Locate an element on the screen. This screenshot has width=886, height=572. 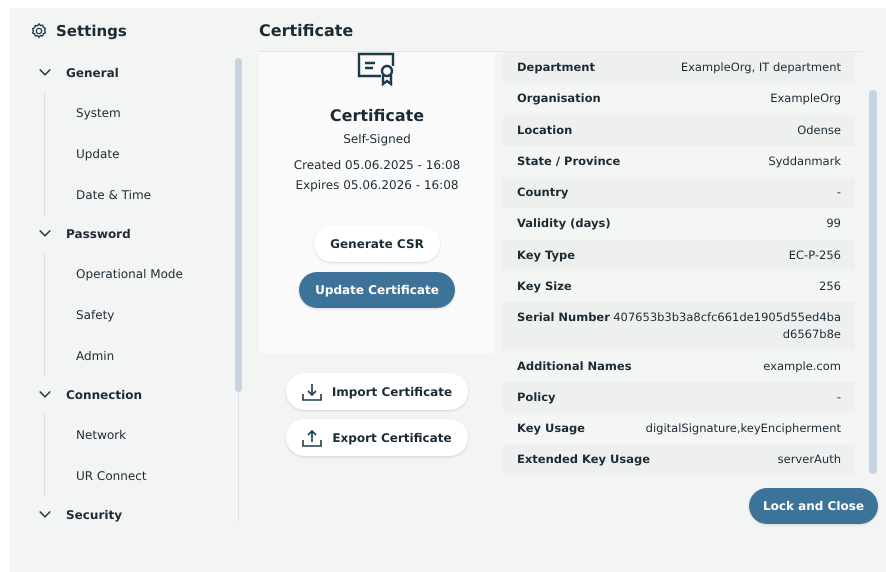
export-button: Export Certificate is located at coordinates (377, 437).